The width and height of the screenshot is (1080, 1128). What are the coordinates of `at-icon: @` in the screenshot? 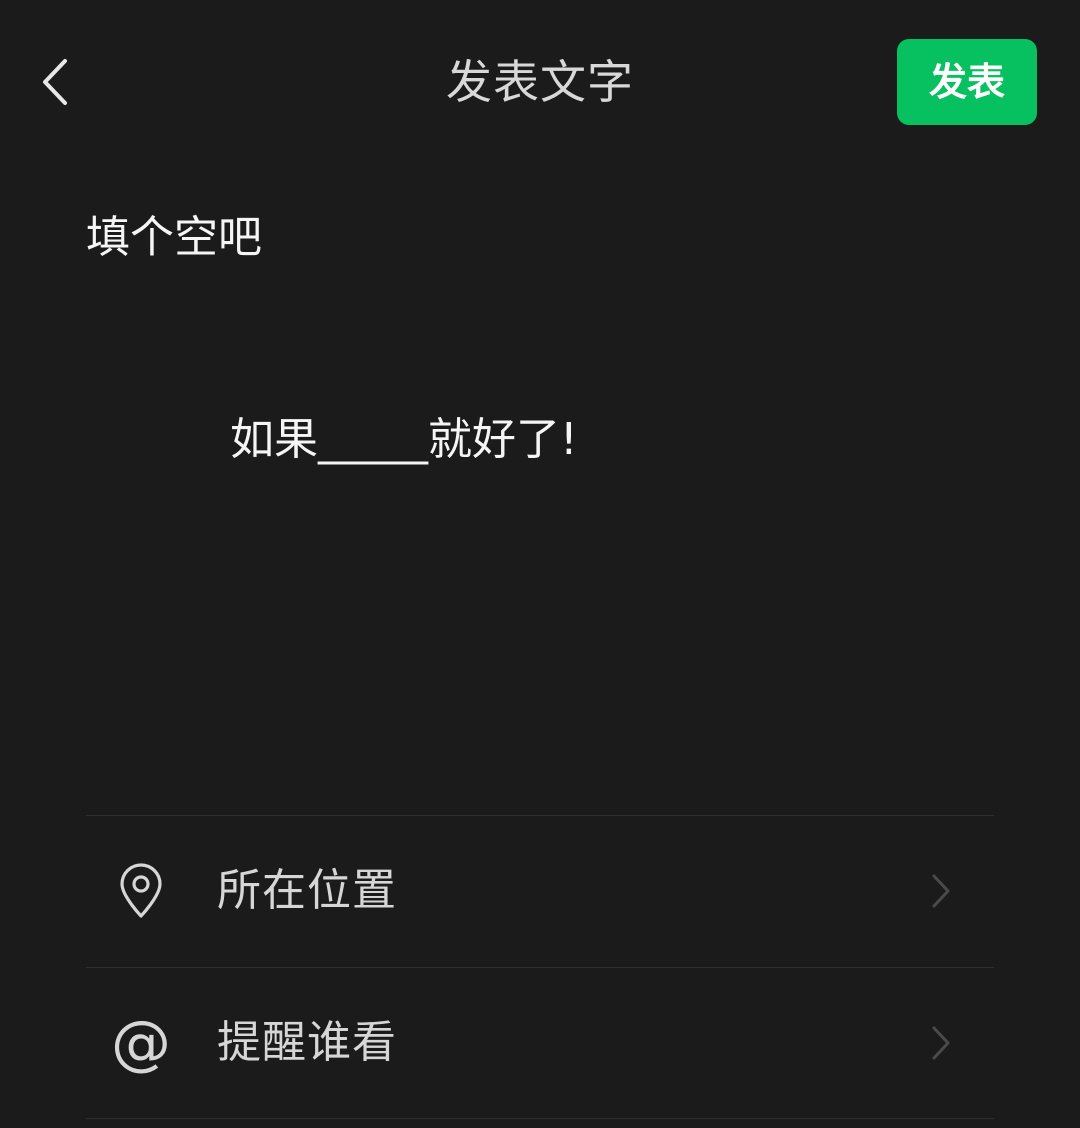 It's located at (141, 1043).